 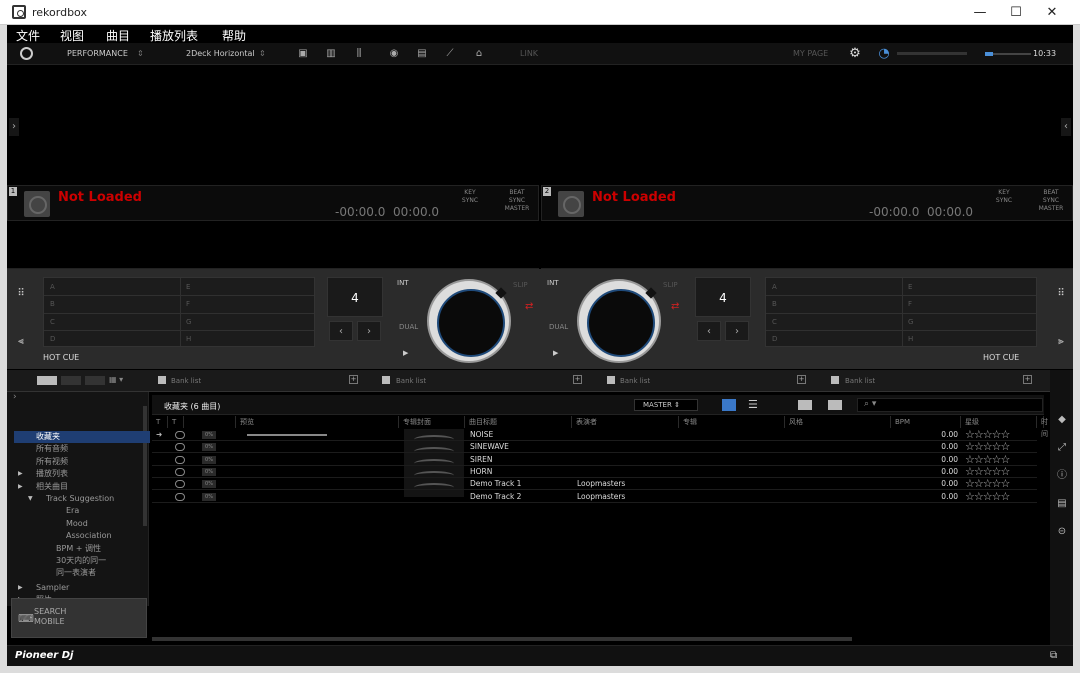 What do you see at coordinates (594, 435) in the screenshot?
I see `track-row: ➜ 0% NOISE 0.00 ☆☆☆☆☆` at bounding box center [594, 435].